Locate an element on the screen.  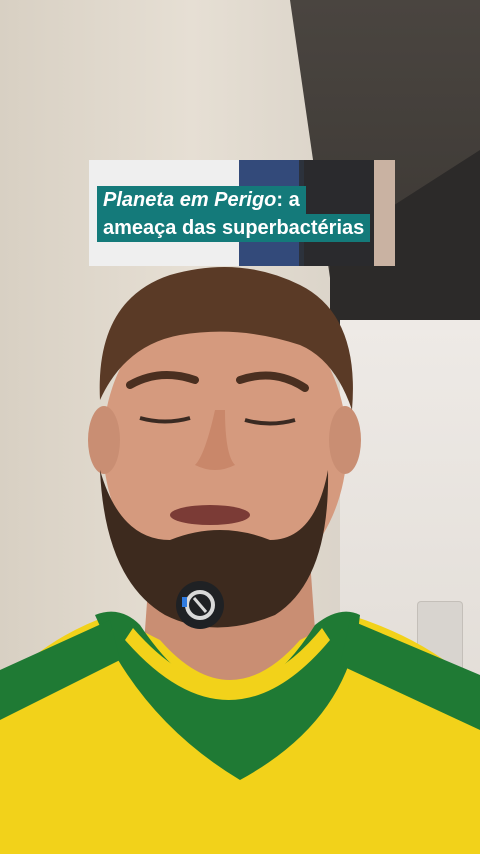
ear-left is located at coordinates (104, 440).